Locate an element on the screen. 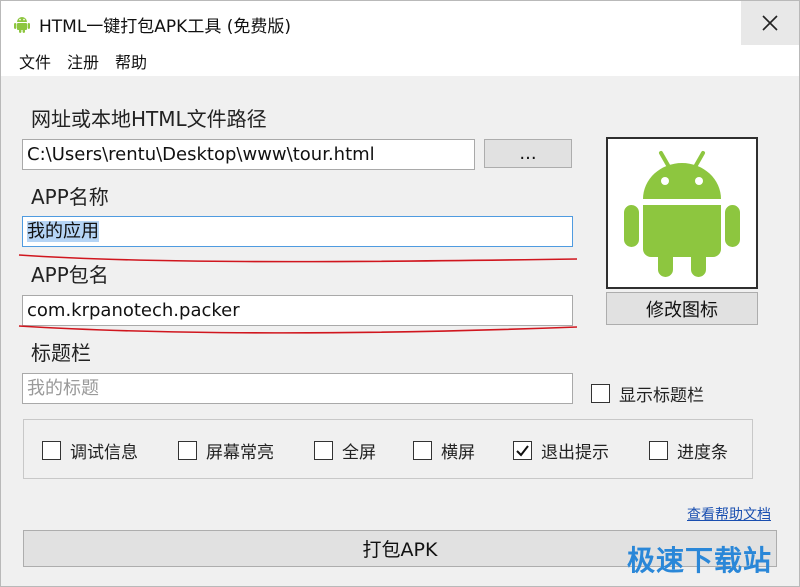  url-input: C:\Users\rentu\Desktop\www\tour.html is located at coordinates (248, 154).